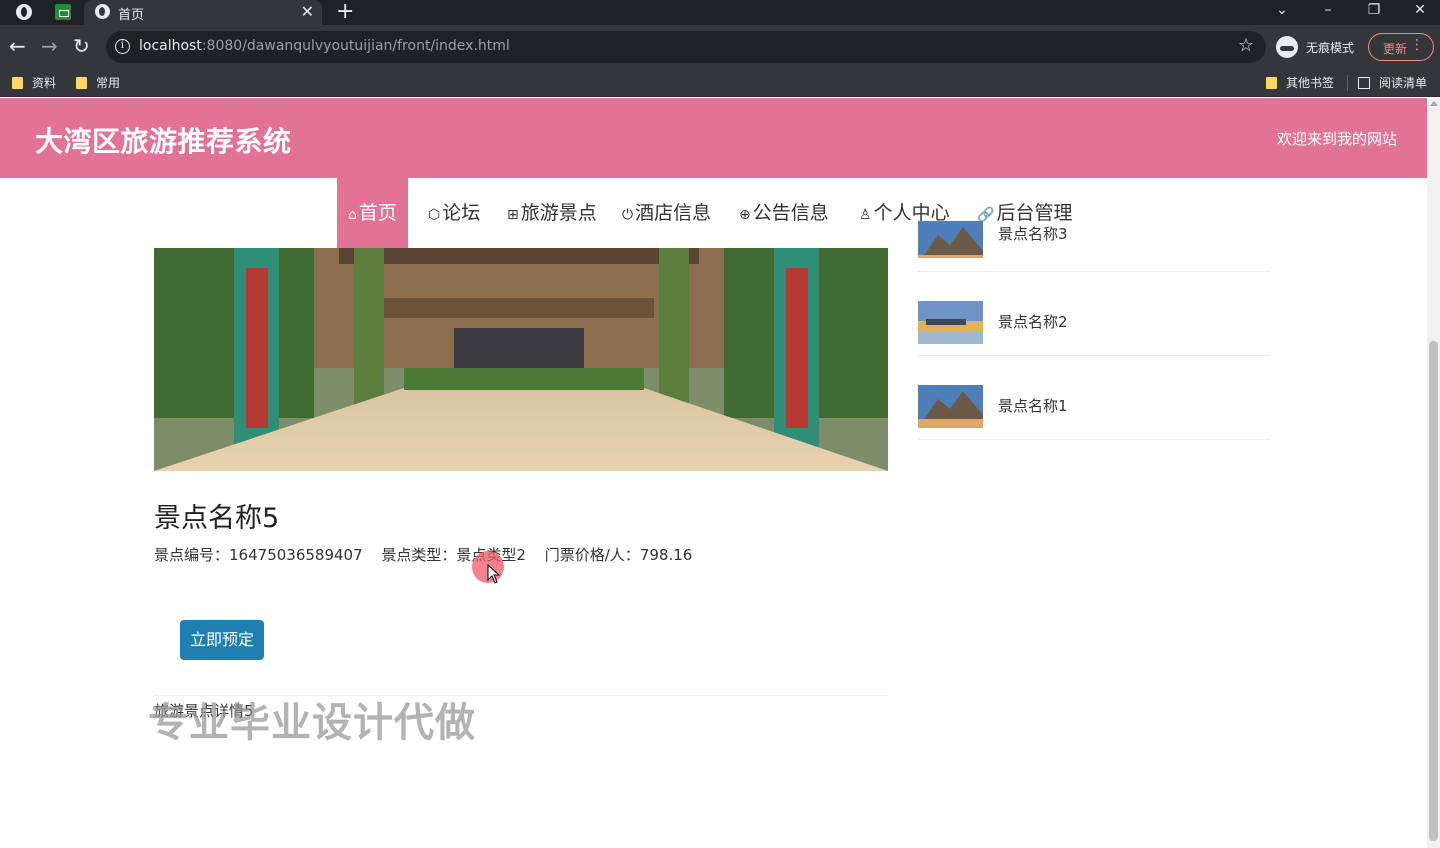 The width and height of the screenshot is (1440, 848). Describe the element at coordinates (49, 46) in the screenshot. I see `forward-icon: →` at that location.